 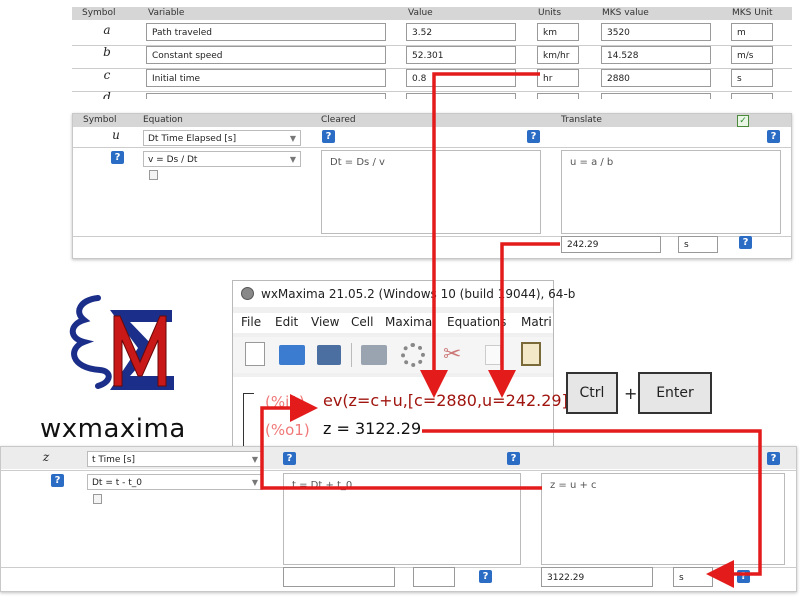 I want to click on arrow-output-to-result, so click(x=592, y=508).